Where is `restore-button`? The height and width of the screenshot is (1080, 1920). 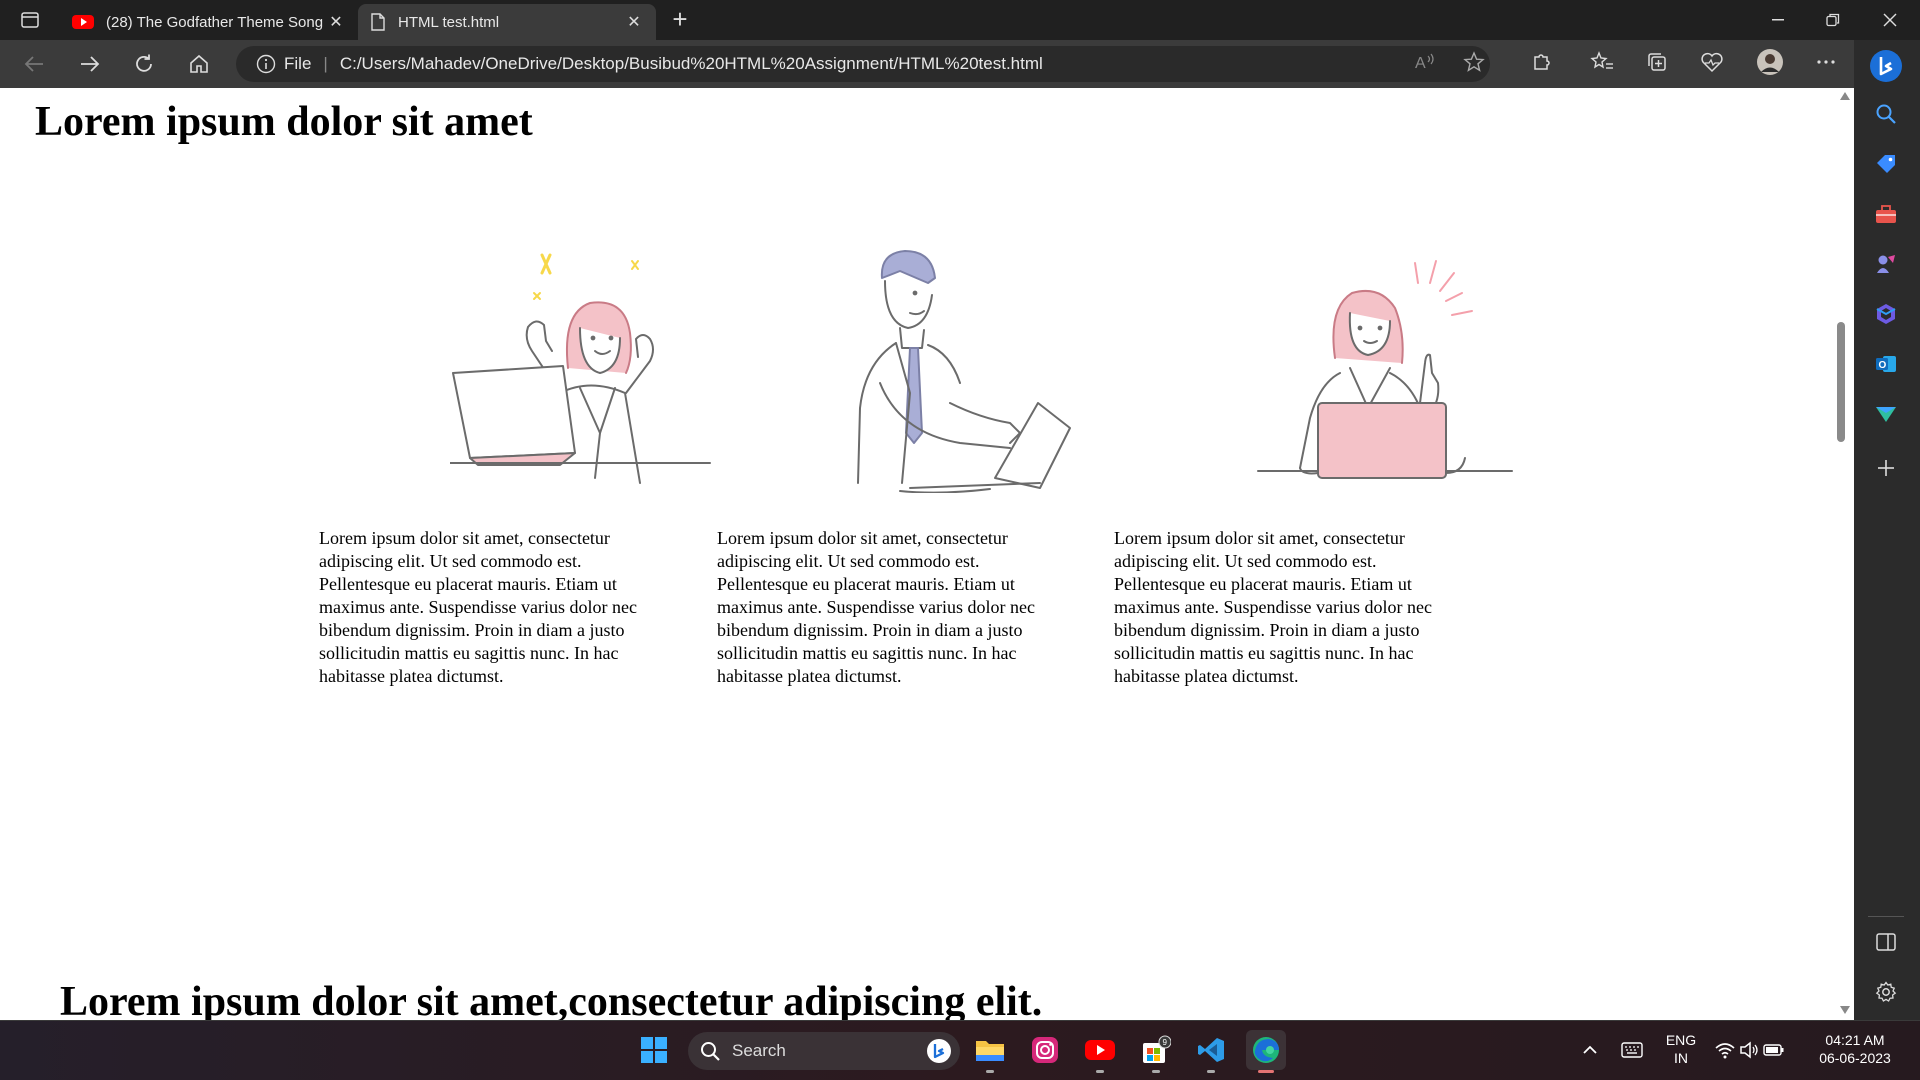
restore-button is located at coordinates (1832, 20).